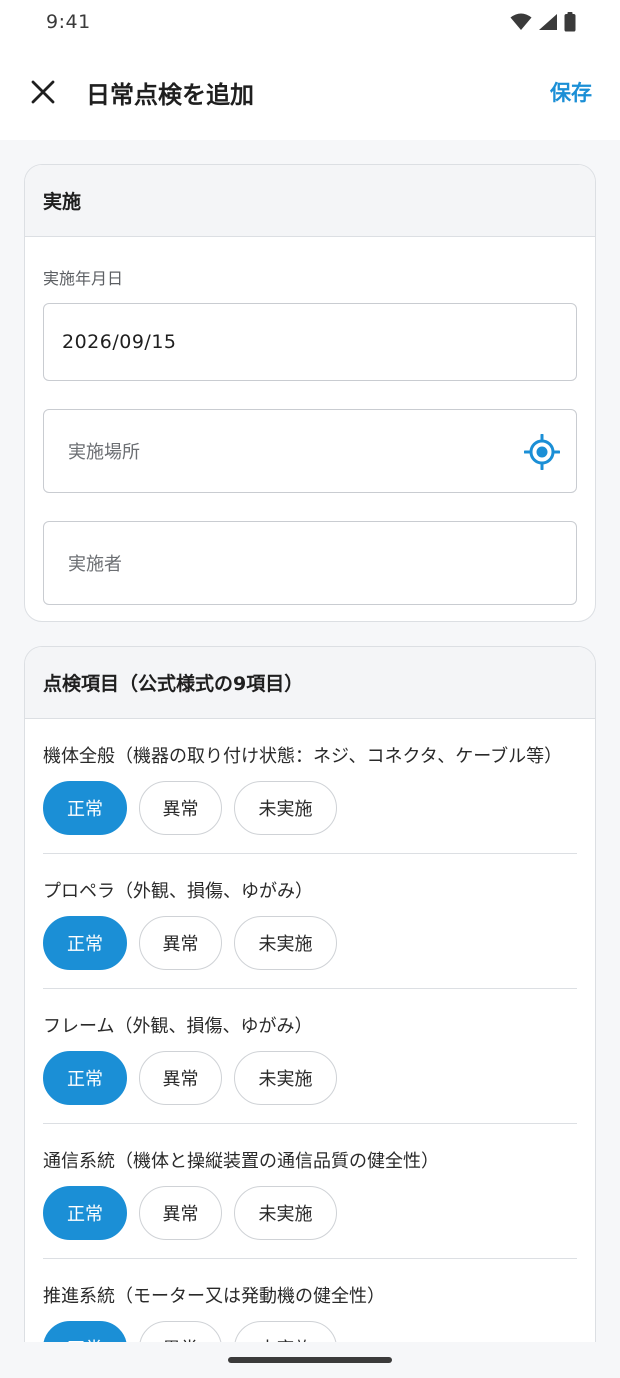  What do you see at coordinates (310, 201) in the screenshot?
I see `implementation-card-header: 実施` at bounding box center [310, 201].